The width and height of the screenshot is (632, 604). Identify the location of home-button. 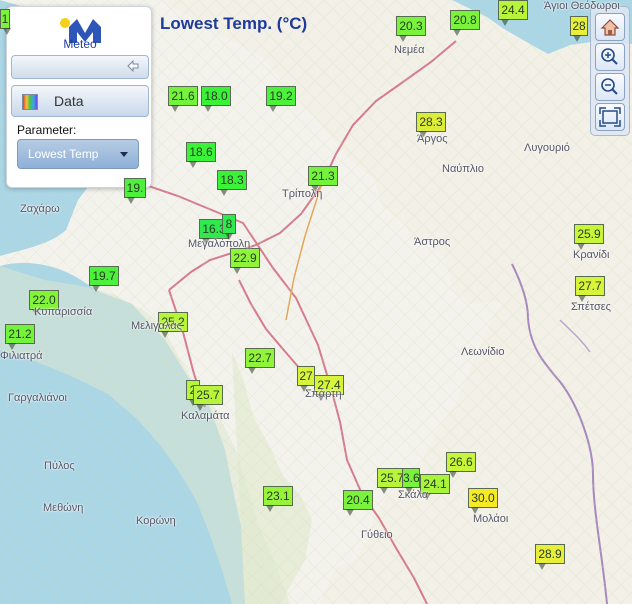
(610, 27).